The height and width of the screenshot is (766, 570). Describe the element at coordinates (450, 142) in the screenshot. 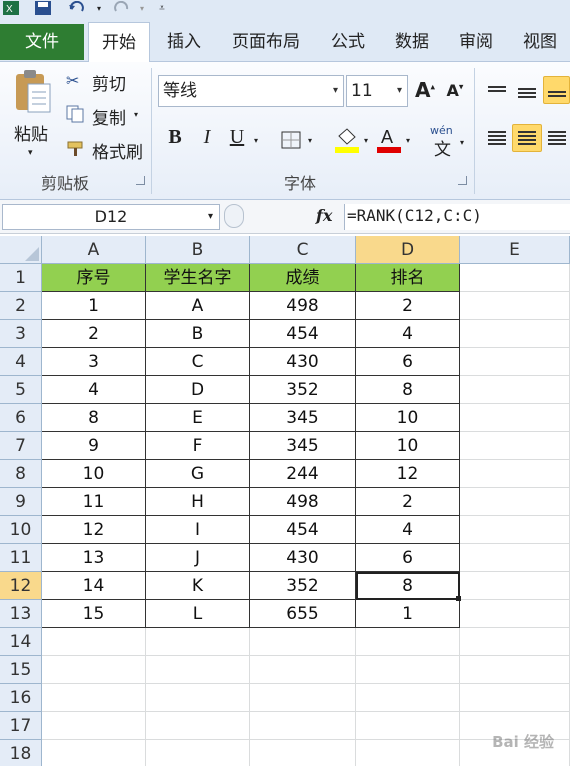

I see `phonetic-button: wén 文 ▾` at that location.